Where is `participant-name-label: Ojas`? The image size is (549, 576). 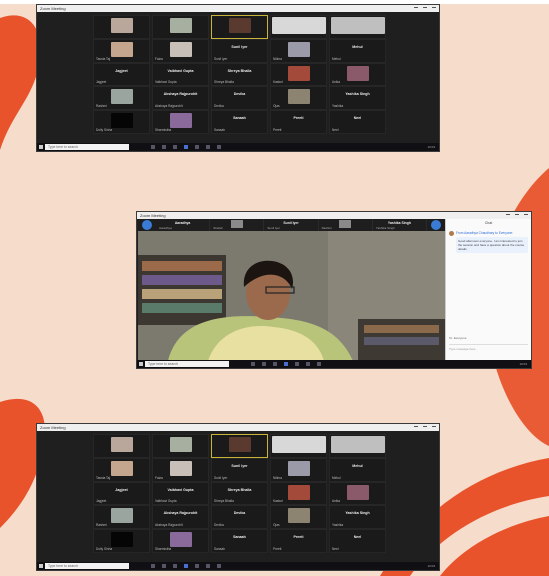 participant-name-label: Ojas is located at coordinates (276, 106).